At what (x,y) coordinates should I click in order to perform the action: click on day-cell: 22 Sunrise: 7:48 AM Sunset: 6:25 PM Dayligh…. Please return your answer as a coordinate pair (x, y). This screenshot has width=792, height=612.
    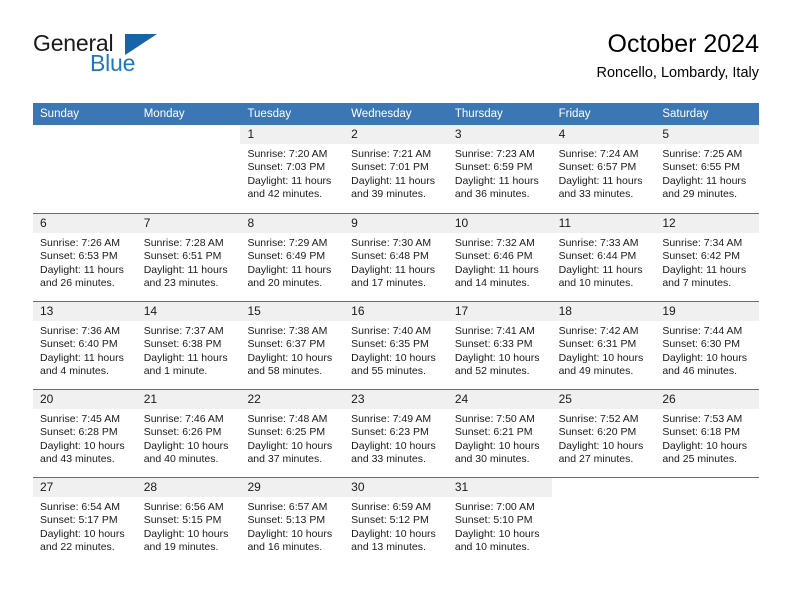
    Looking at the image, I should click on (292, 433).